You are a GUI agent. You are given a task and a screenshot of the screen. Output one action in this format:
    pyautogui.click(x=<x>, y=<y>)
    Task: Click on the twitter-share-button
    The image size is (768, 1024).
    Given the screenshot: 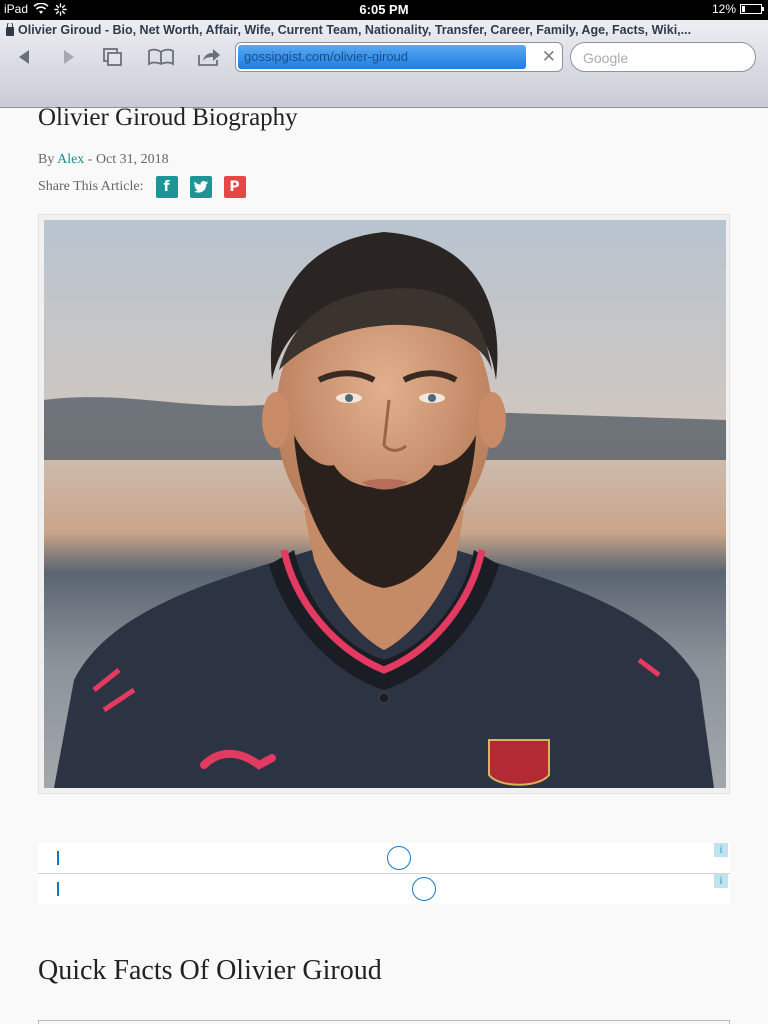 What is the action you would take?
    pyautogui.click(x=200, y=187)
    